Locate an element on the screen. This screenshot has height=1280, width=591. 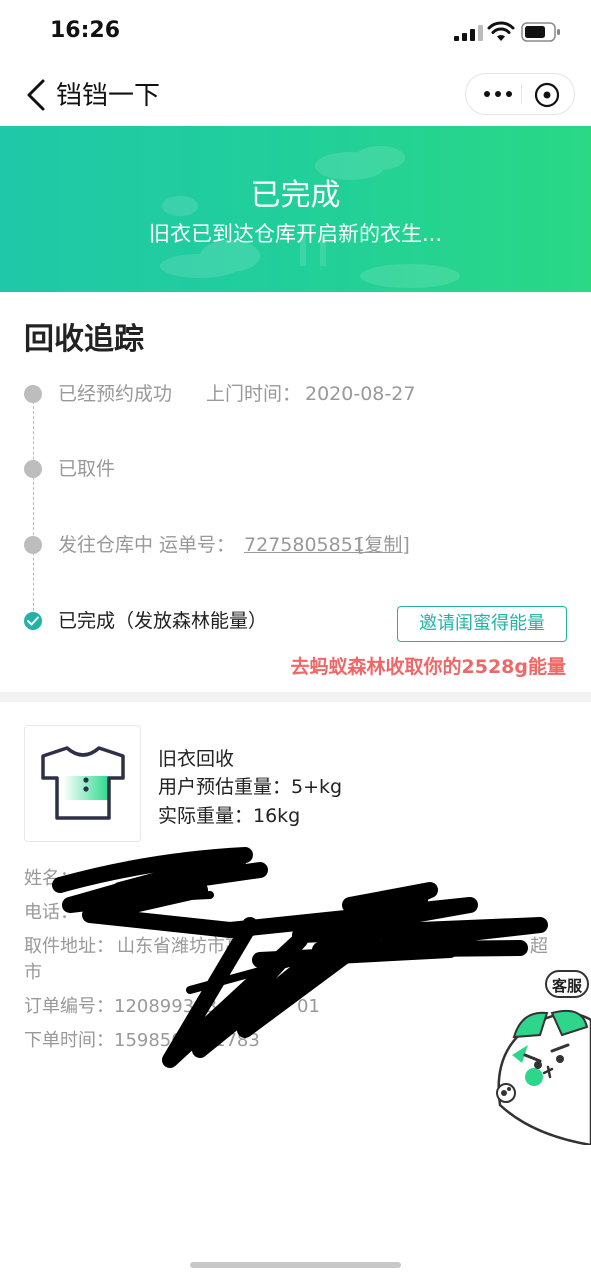
more-dots-icon is located at coordinates (498, 94).